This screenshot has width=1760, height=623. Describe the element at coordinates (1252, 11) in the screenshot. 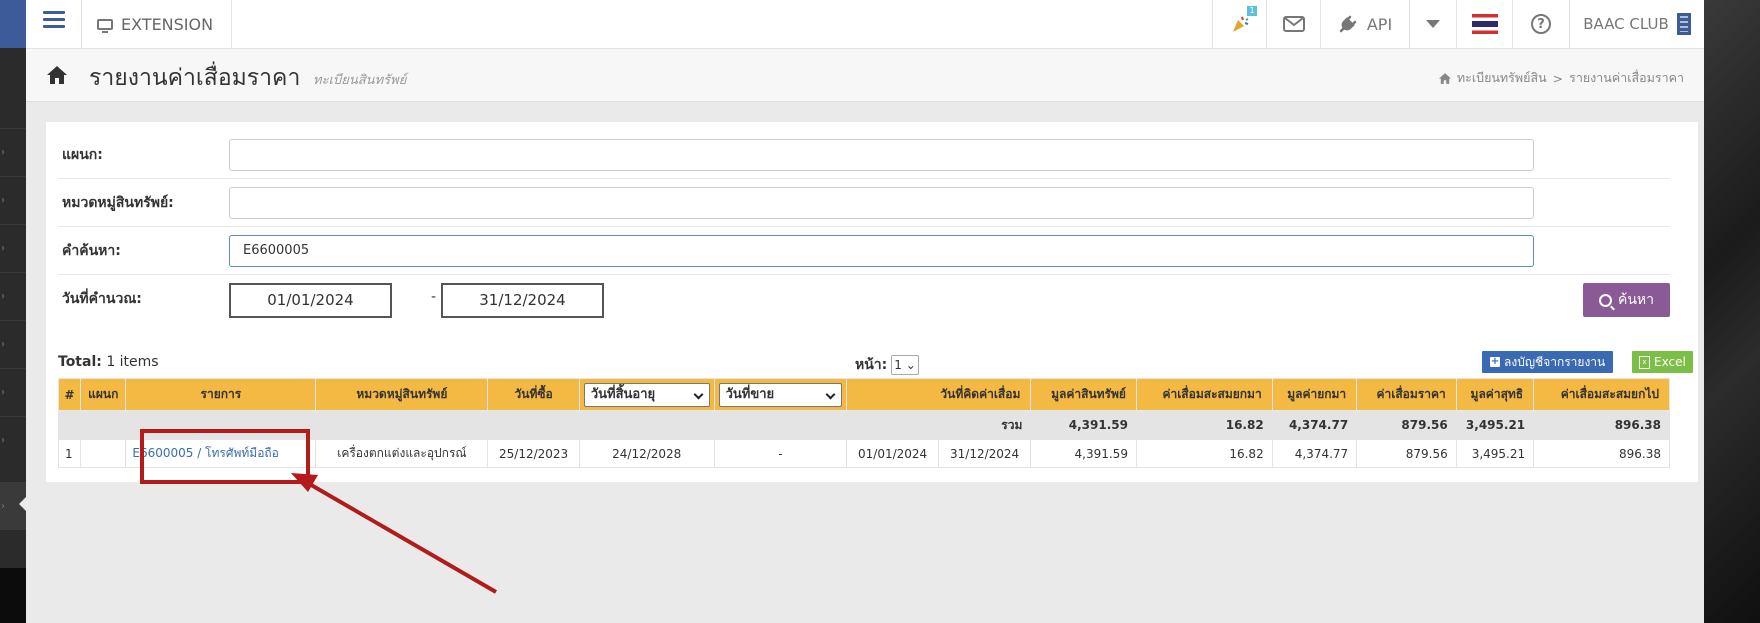

I see `notification-badge: 1` at that location.